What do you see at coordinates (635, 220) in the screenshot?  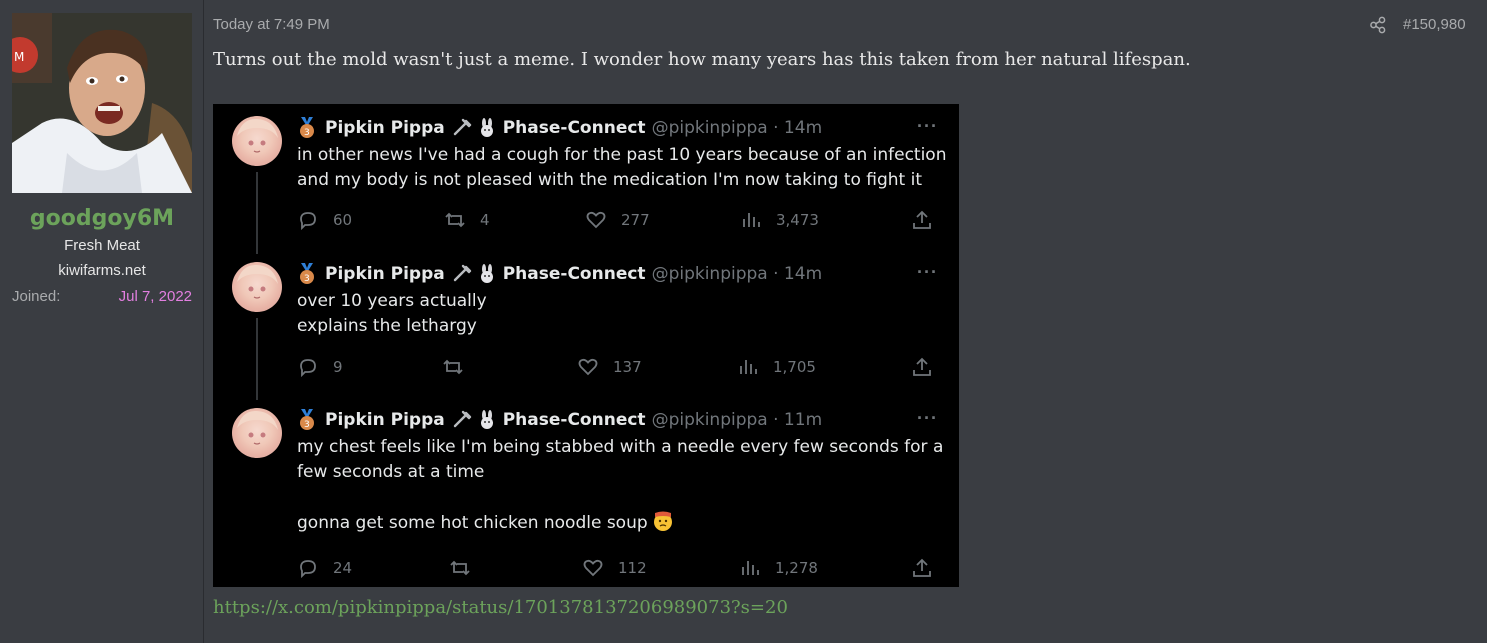 I see `like-count: 277` at bounding box center [635, 220].